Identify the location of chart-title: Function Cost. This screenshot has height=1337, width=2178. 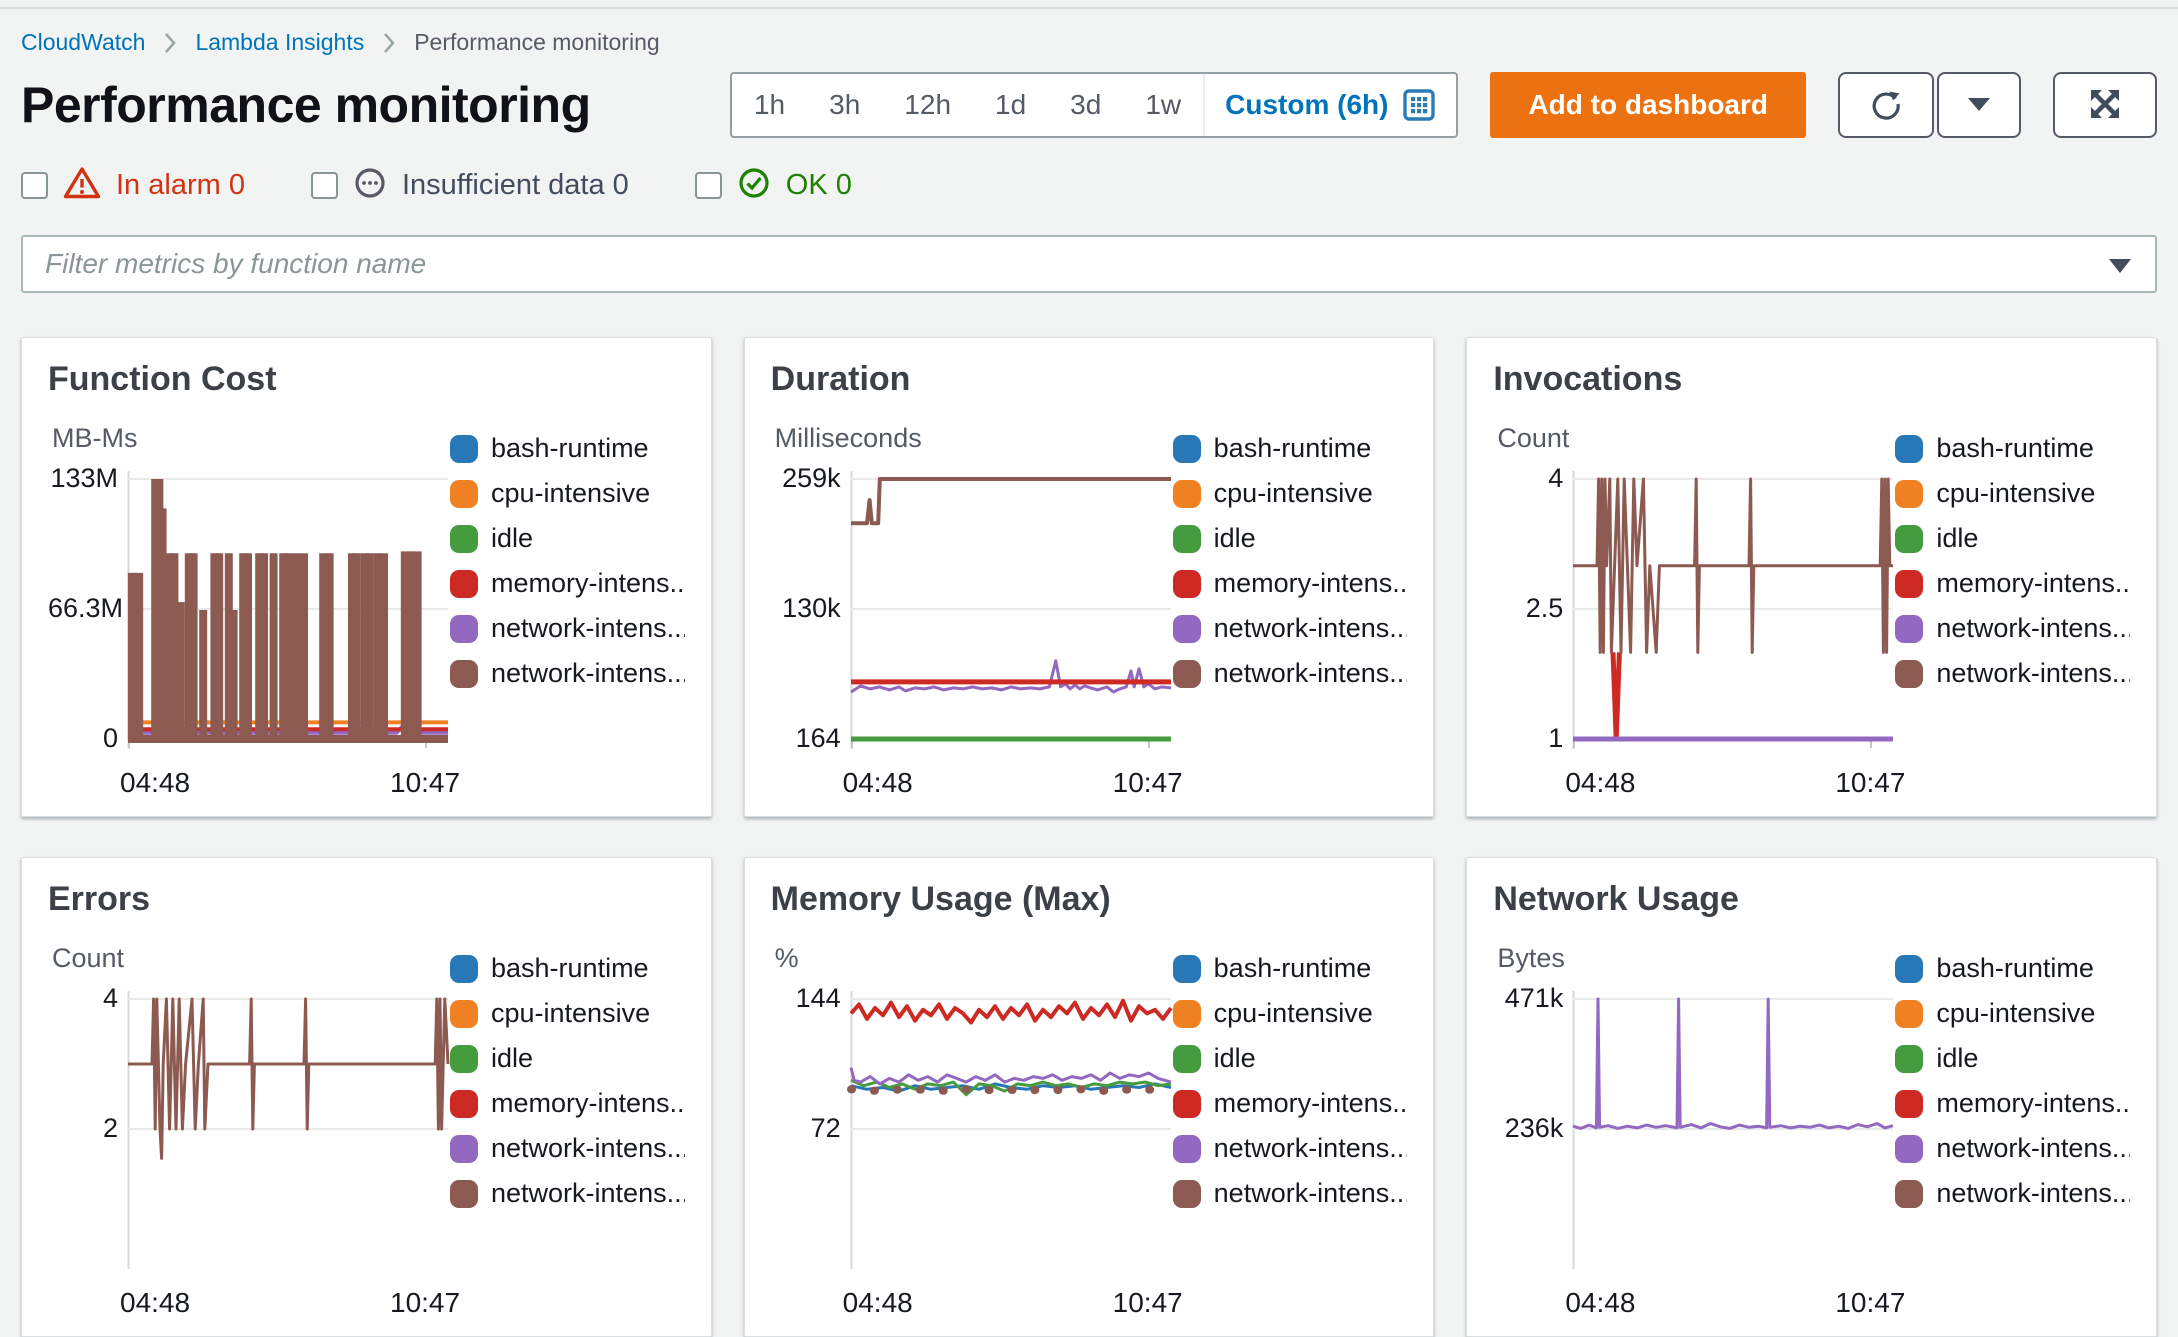
(162, 379).